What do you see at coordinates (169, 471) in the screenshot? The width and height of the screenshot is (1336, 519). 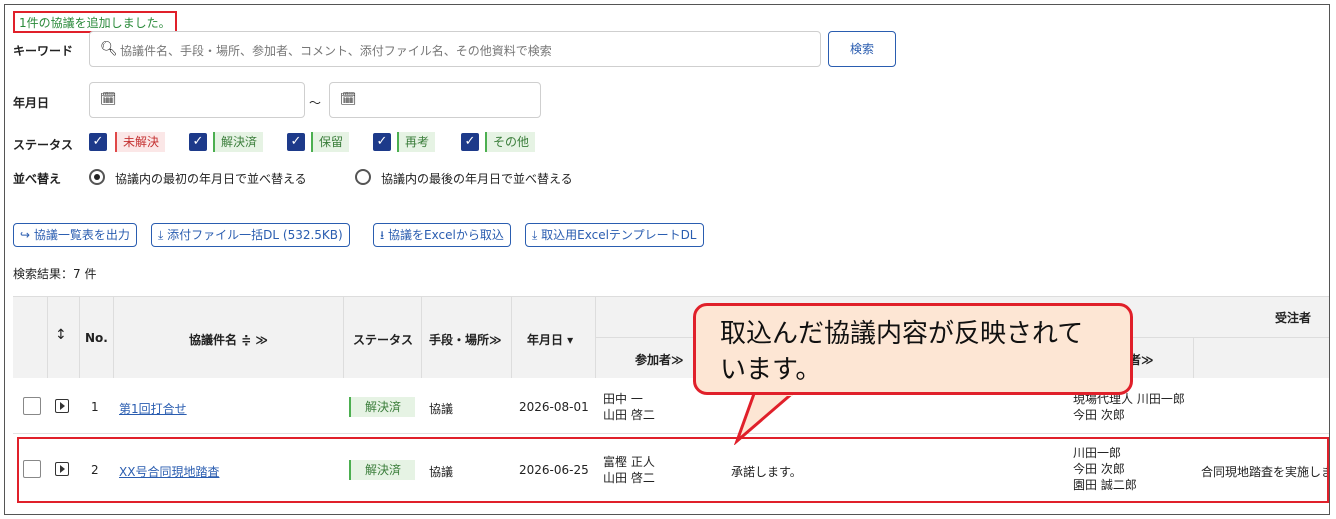 I see `row-title-link: XX号合同現地踏査` at bounding box center [169, 471].